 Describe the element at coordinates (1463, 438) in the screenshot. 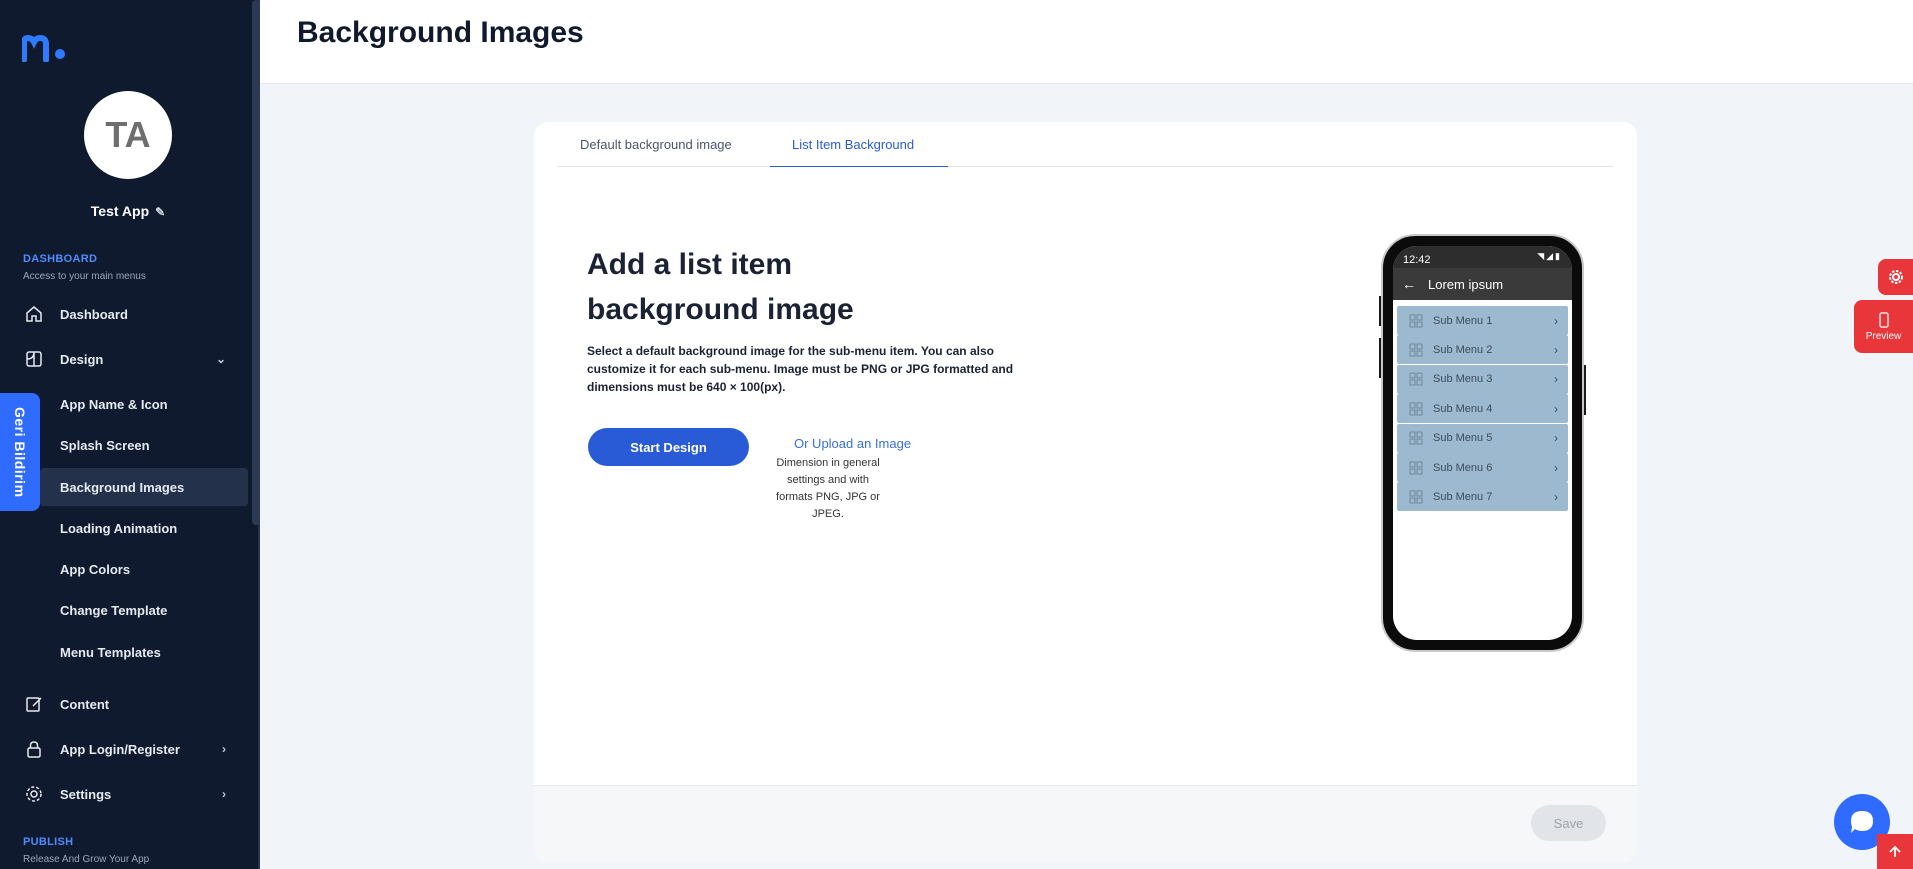

I see `phone-menu-item-label: Sub Menu 5` at that location.